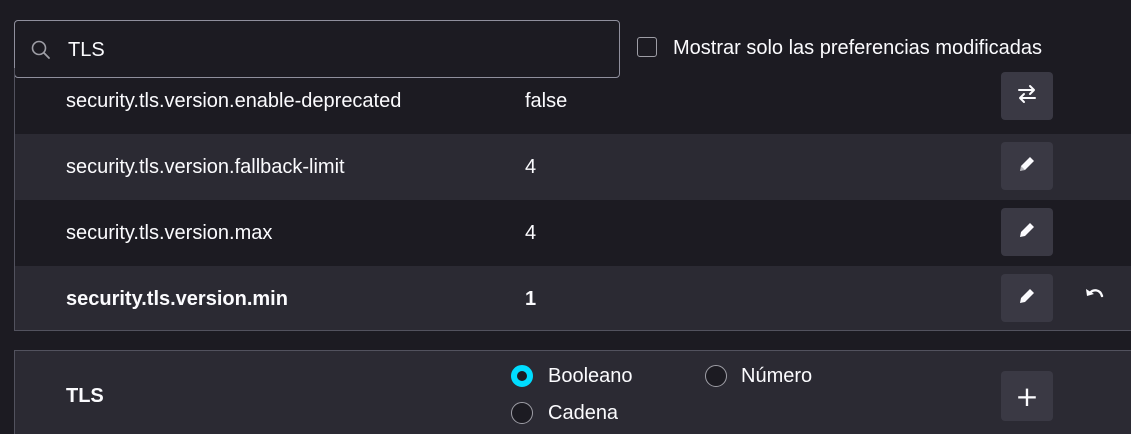 The image size is (1131, 434). I want to click on toggle-icon, so click(1027, 96).